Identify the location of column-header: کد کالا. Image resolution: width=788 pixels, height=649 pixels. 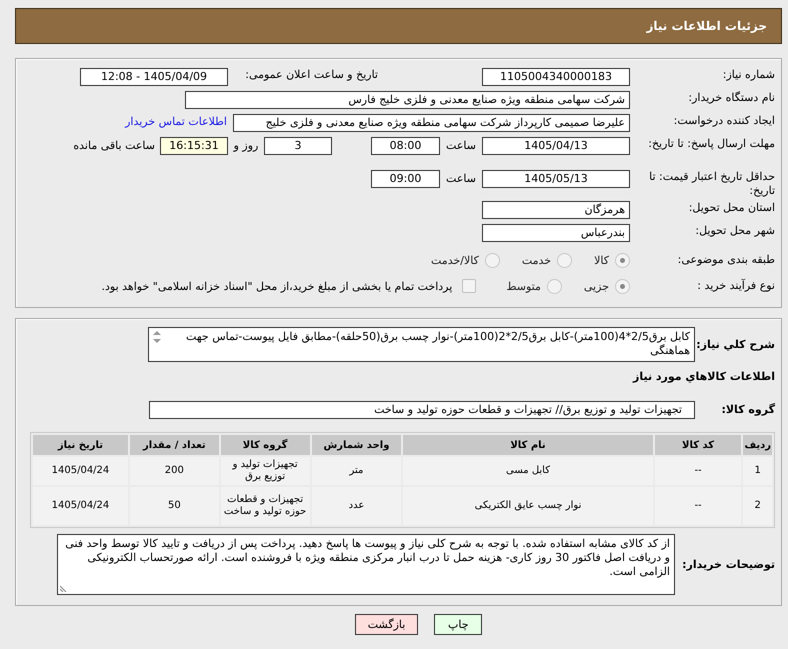
(698, 445).